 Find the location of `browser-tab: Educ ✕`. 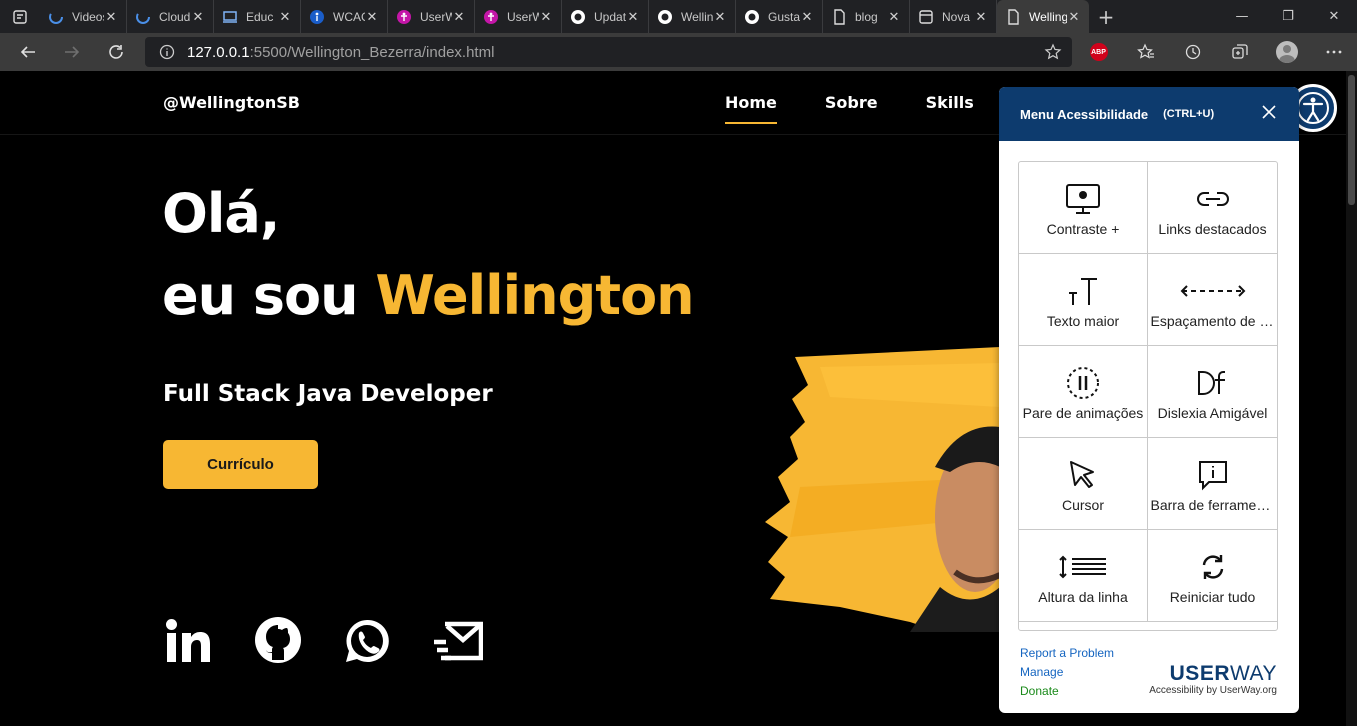

browser-tab: Educ ✕ is located at coordinates (257, 16).